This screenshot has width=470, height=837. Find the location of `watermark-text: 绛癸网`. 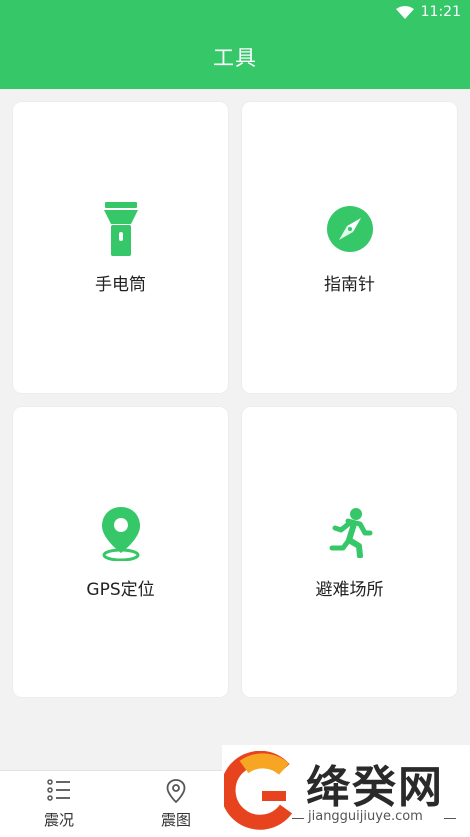

watermark-text: 绛癸网 is located at coordinates (375, 787).